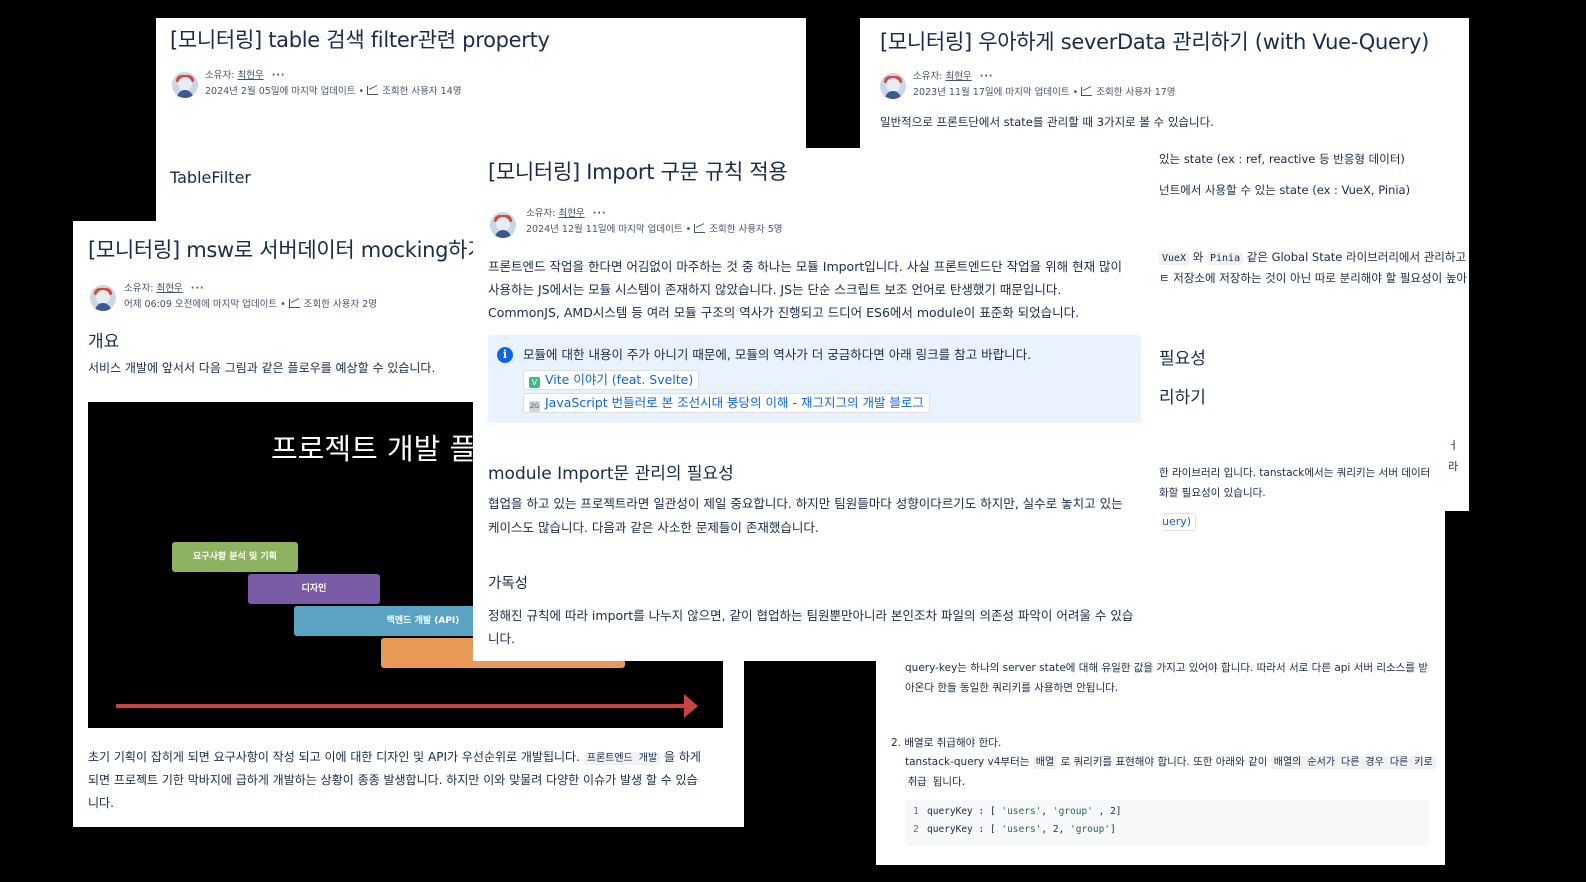 Image resolution: width=1586 pixels, height=882 pixels. I want to click on timeline-arrow, so click(401, 706).